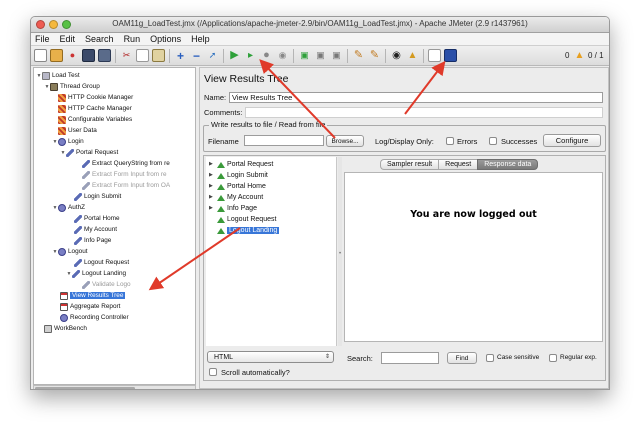 This screenshot has height=436, width=640. Describe the element at coordinates (40, 55) in the screenshot. I see `new-icon` at that location.